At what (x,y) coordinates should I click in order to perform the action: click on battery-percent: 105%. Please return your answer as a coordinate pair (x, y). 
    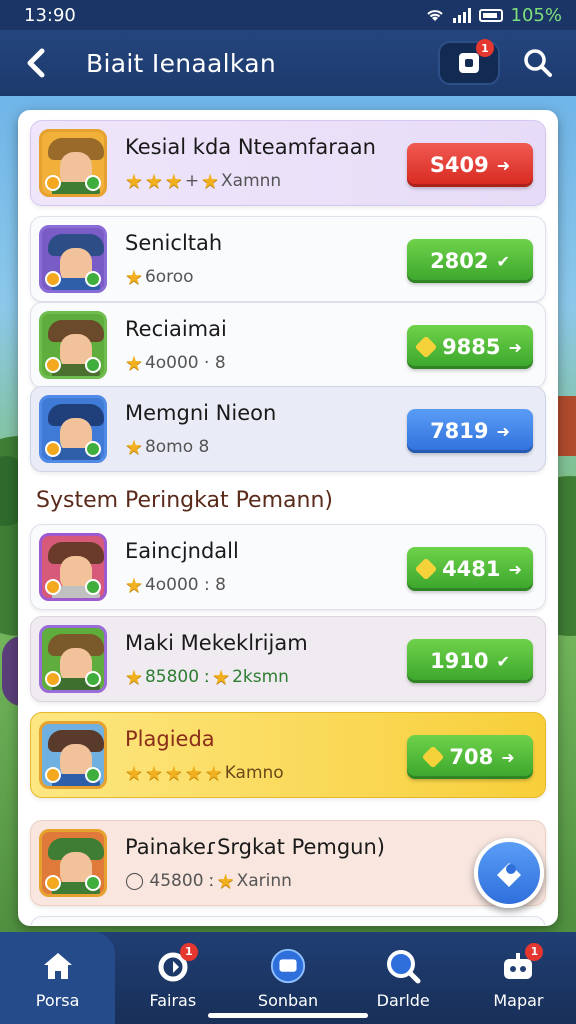
    Looking at the image, I should click on (536, 15).